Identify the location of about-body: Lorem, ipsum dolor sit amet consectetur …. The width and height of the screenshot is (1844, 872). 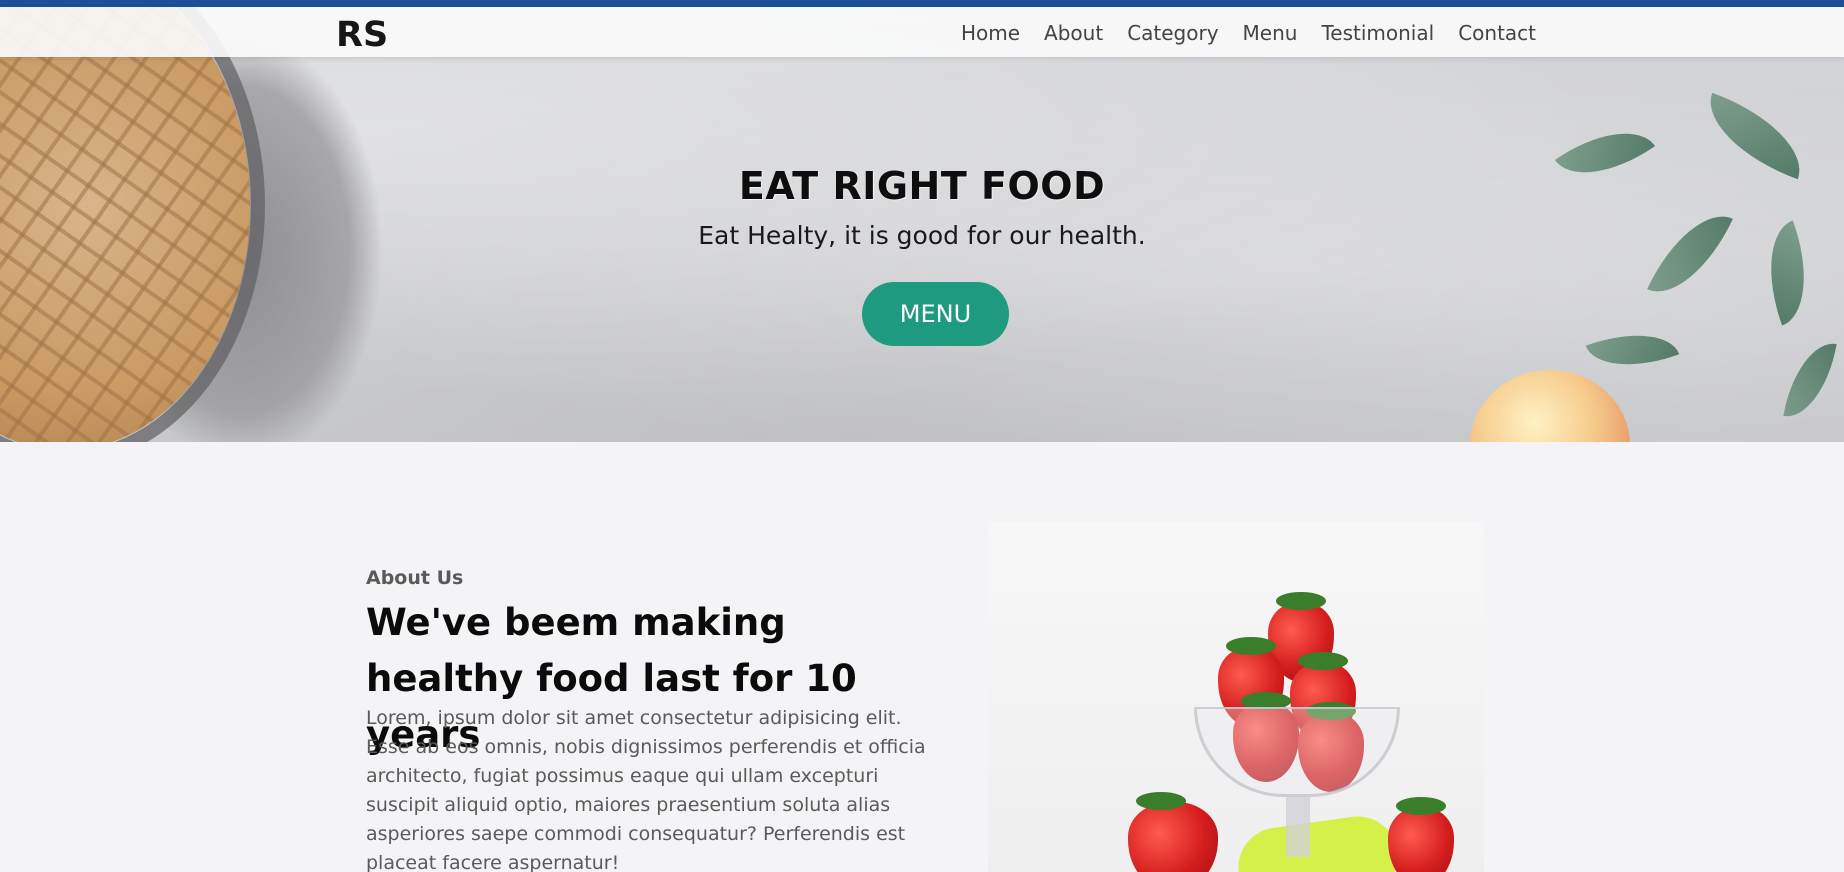
(646, 789).